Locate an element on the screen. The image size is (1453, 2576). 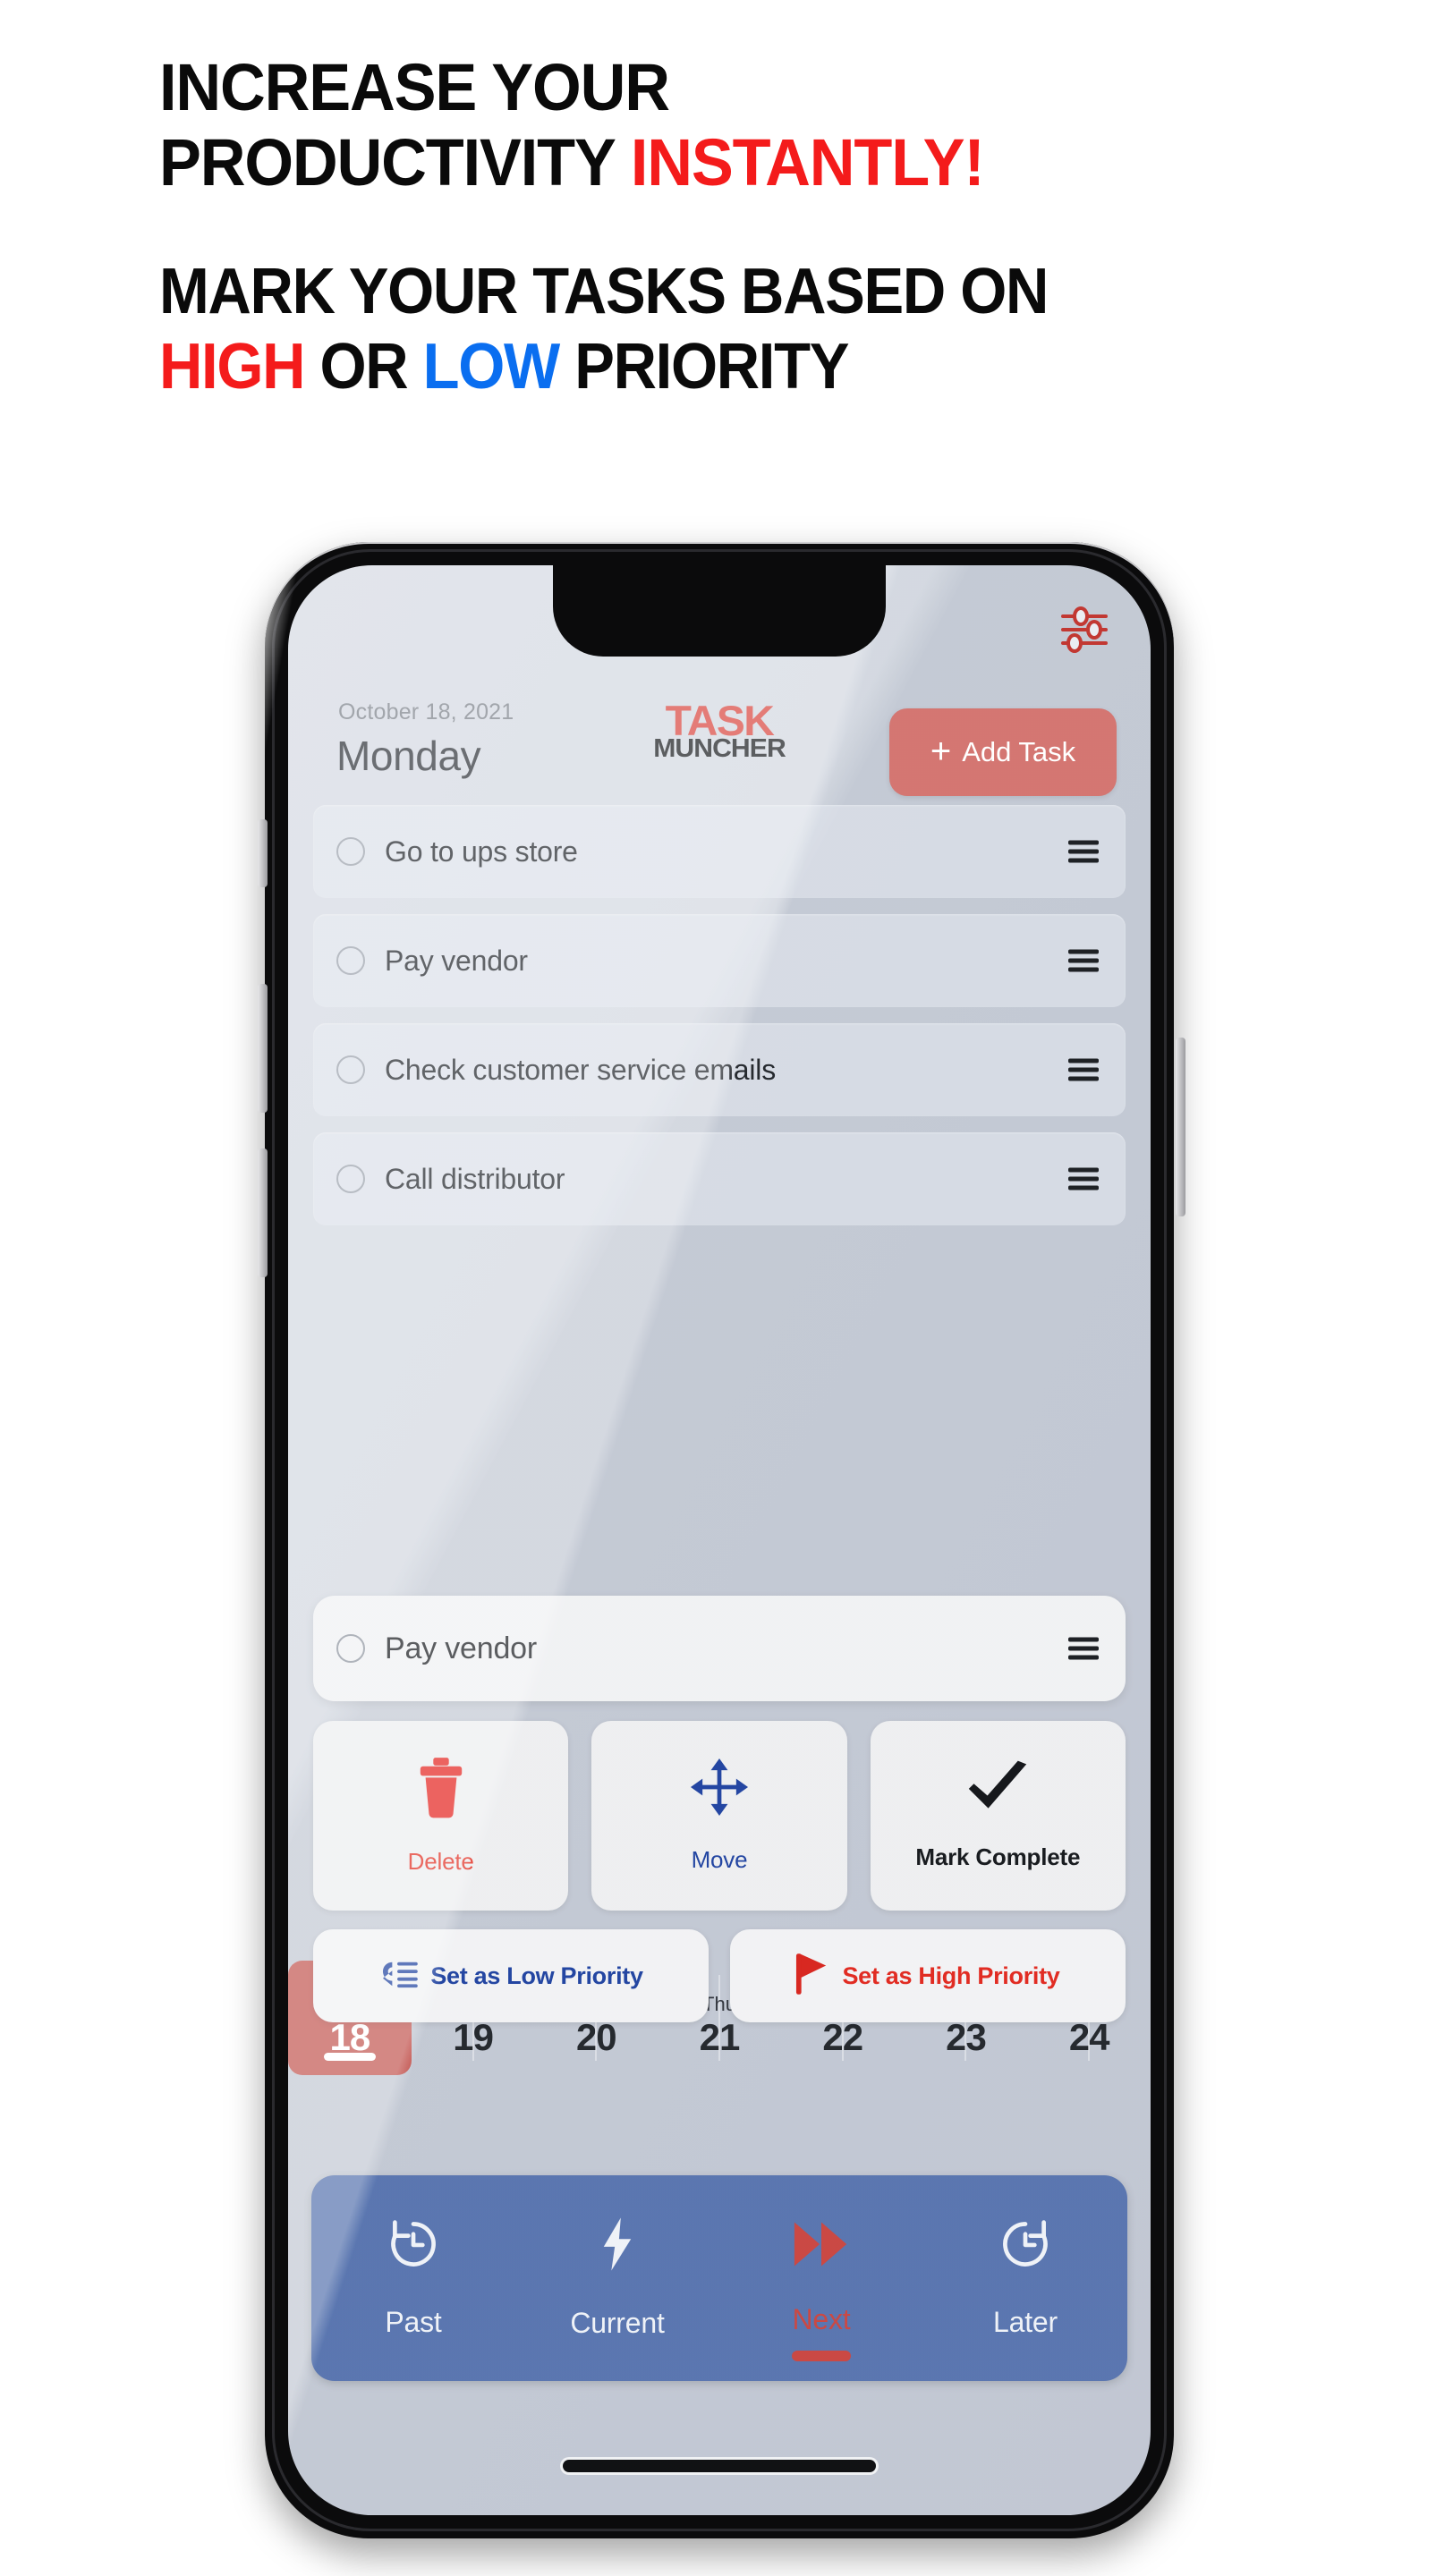
mark-complete-button: Mark Complete is located at coordinates (998, 1816).